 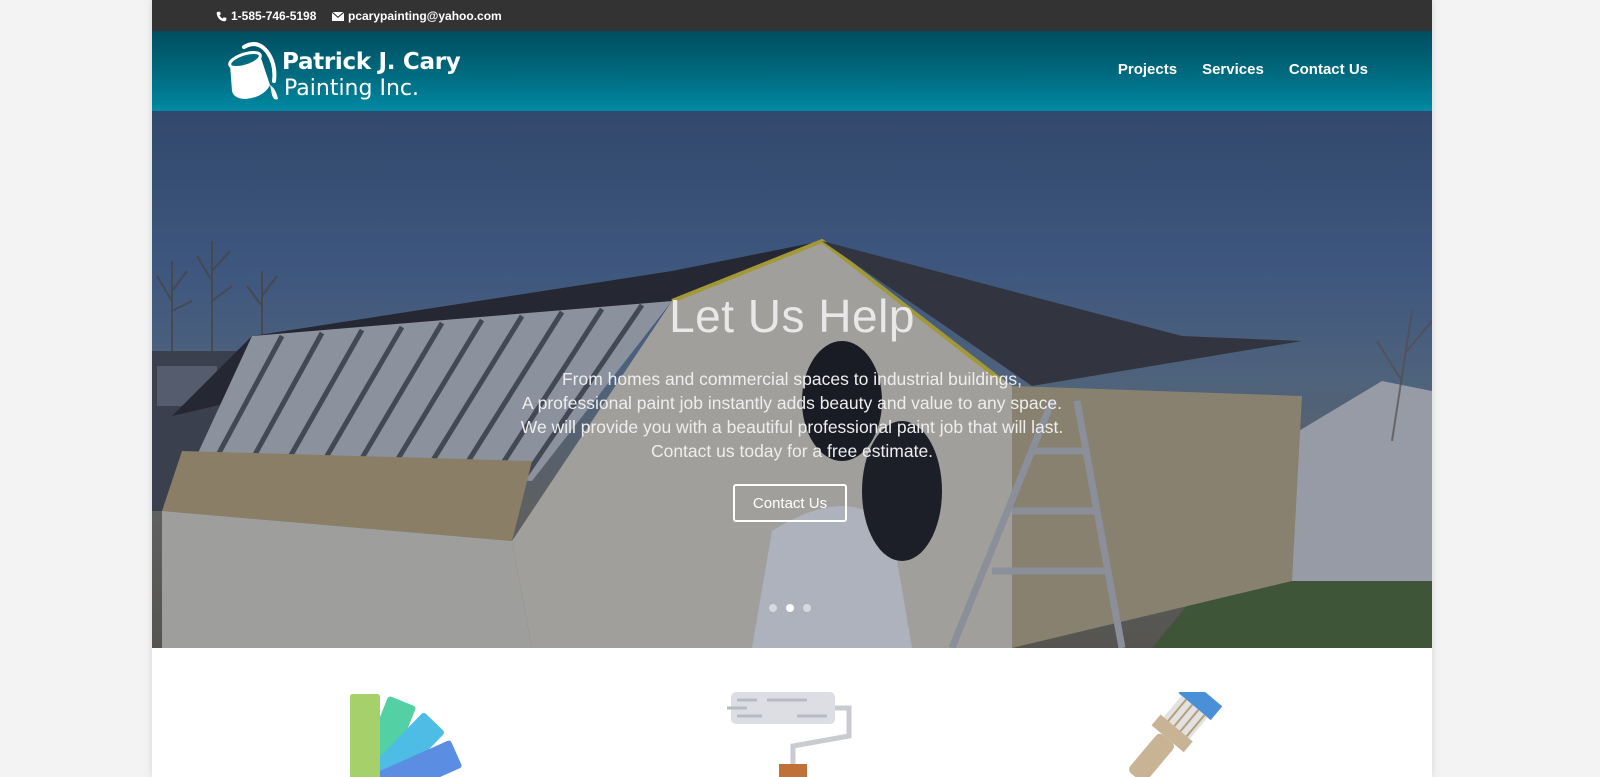 I want to click on paint-brush-icon, so click(x=1175, y=734).